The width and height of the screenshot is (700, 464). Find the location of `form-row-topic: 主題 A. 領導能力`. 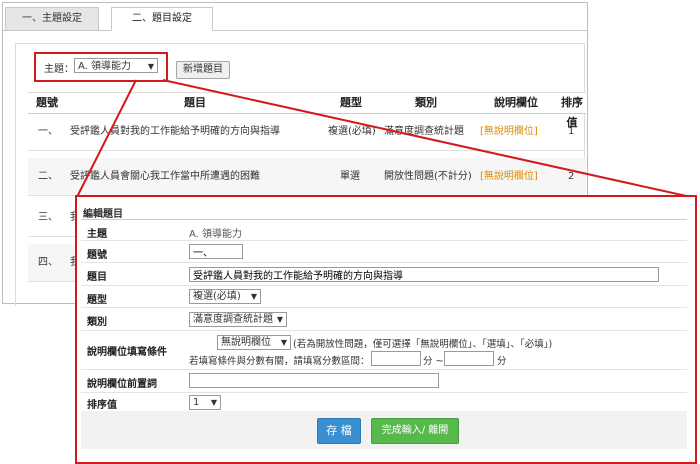

form-row-topic: 主題 A. 領導能力 is located at coordinates (384, 231).